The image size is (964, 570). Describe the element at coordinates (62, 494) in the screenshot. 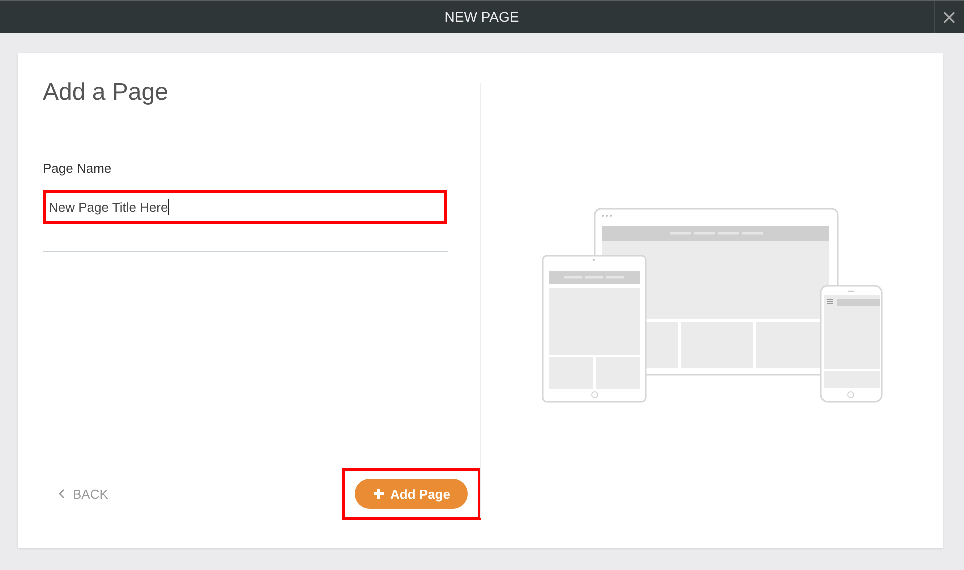

I see `chevron-left-icon` at that location.